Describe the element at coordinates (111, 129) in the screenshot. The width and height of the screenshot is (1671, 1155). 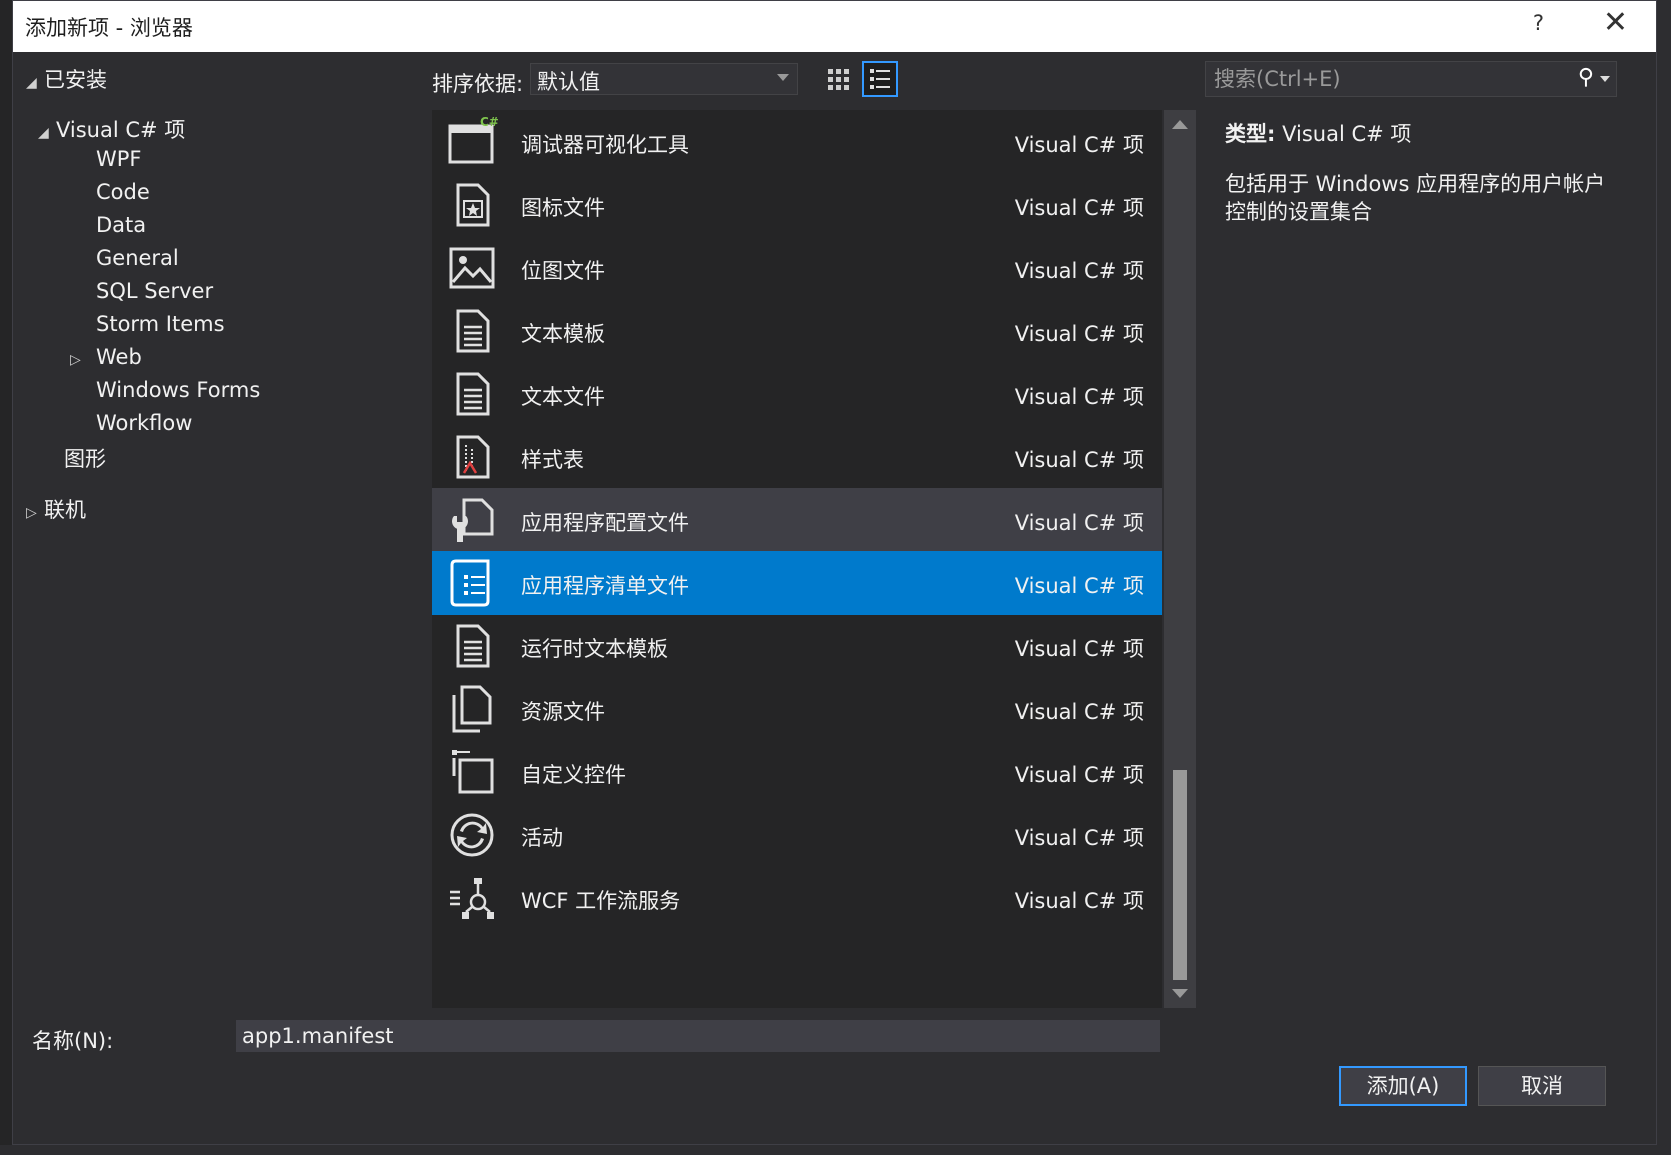
I see `tree-node-visual-csharp: ◢ Visual C# 项` at that location.